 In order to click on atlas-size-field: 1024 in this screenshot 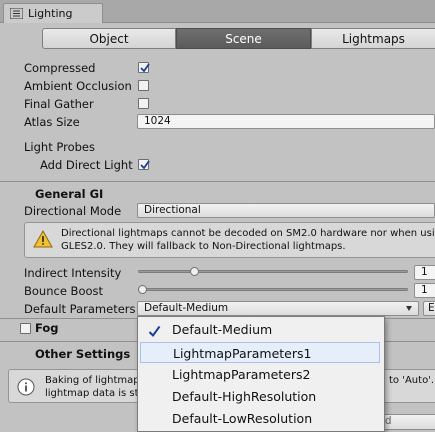, I will do `click(286, 121)`.